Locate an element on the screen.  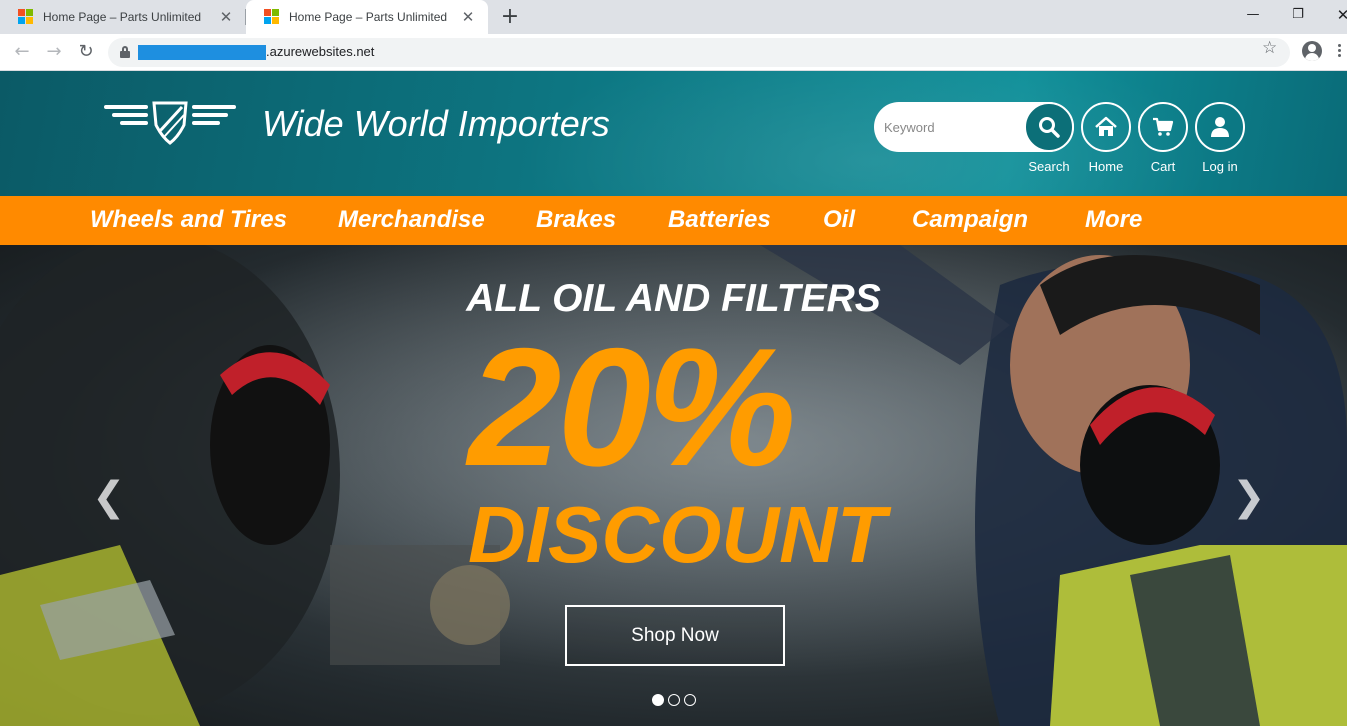
brand-name: Wide World Importers is located at coordinates (436, 124).